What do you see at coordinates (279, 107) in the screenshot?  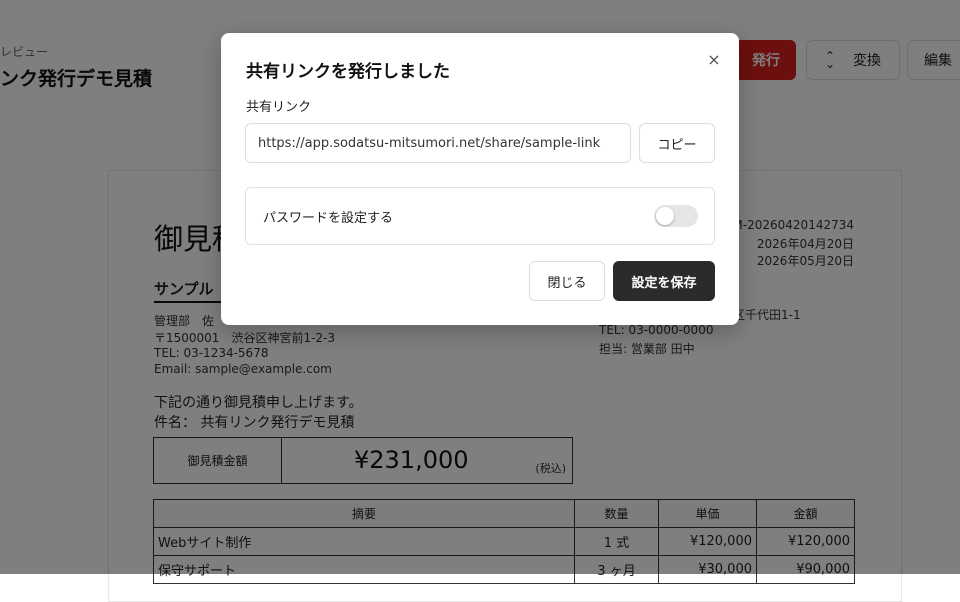 I see `share-link-label: 共有リンク` at bounding box center [279, 107].